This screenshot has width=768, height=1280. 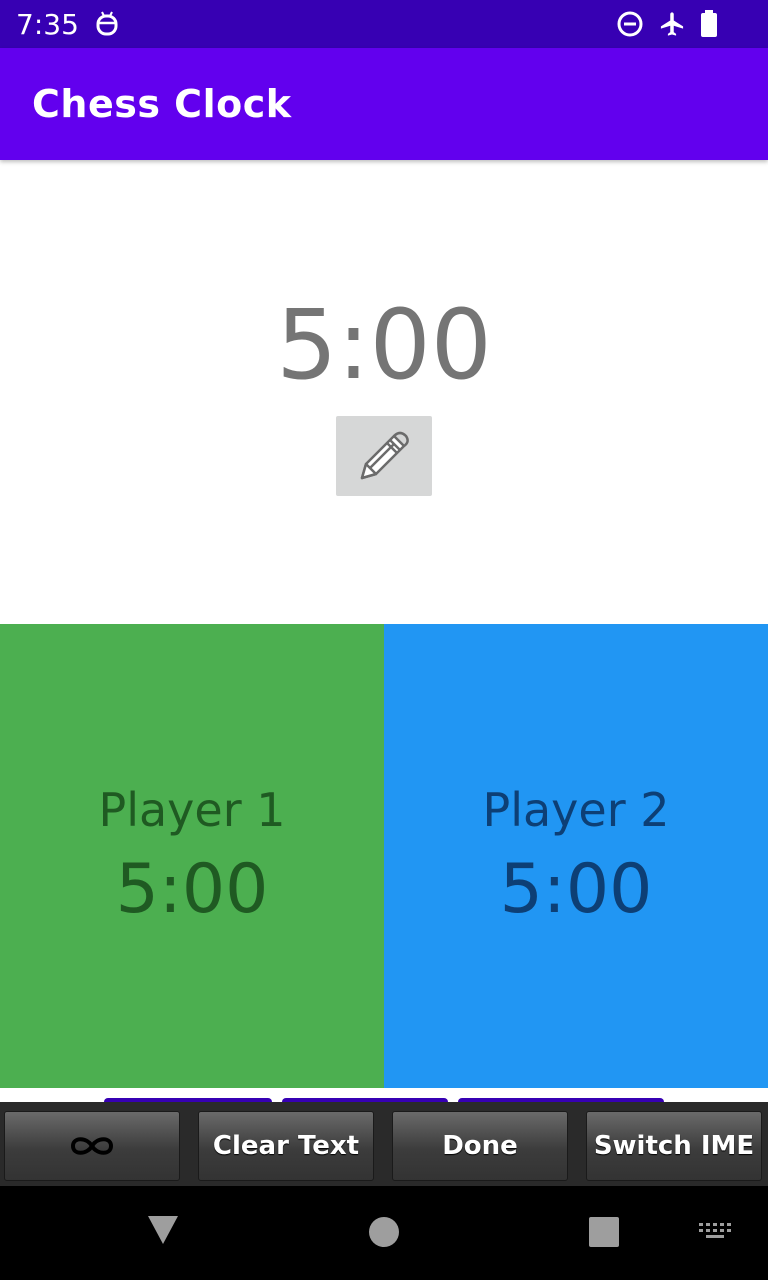 I want to click on battery-icon, so click(x=709, y=23).